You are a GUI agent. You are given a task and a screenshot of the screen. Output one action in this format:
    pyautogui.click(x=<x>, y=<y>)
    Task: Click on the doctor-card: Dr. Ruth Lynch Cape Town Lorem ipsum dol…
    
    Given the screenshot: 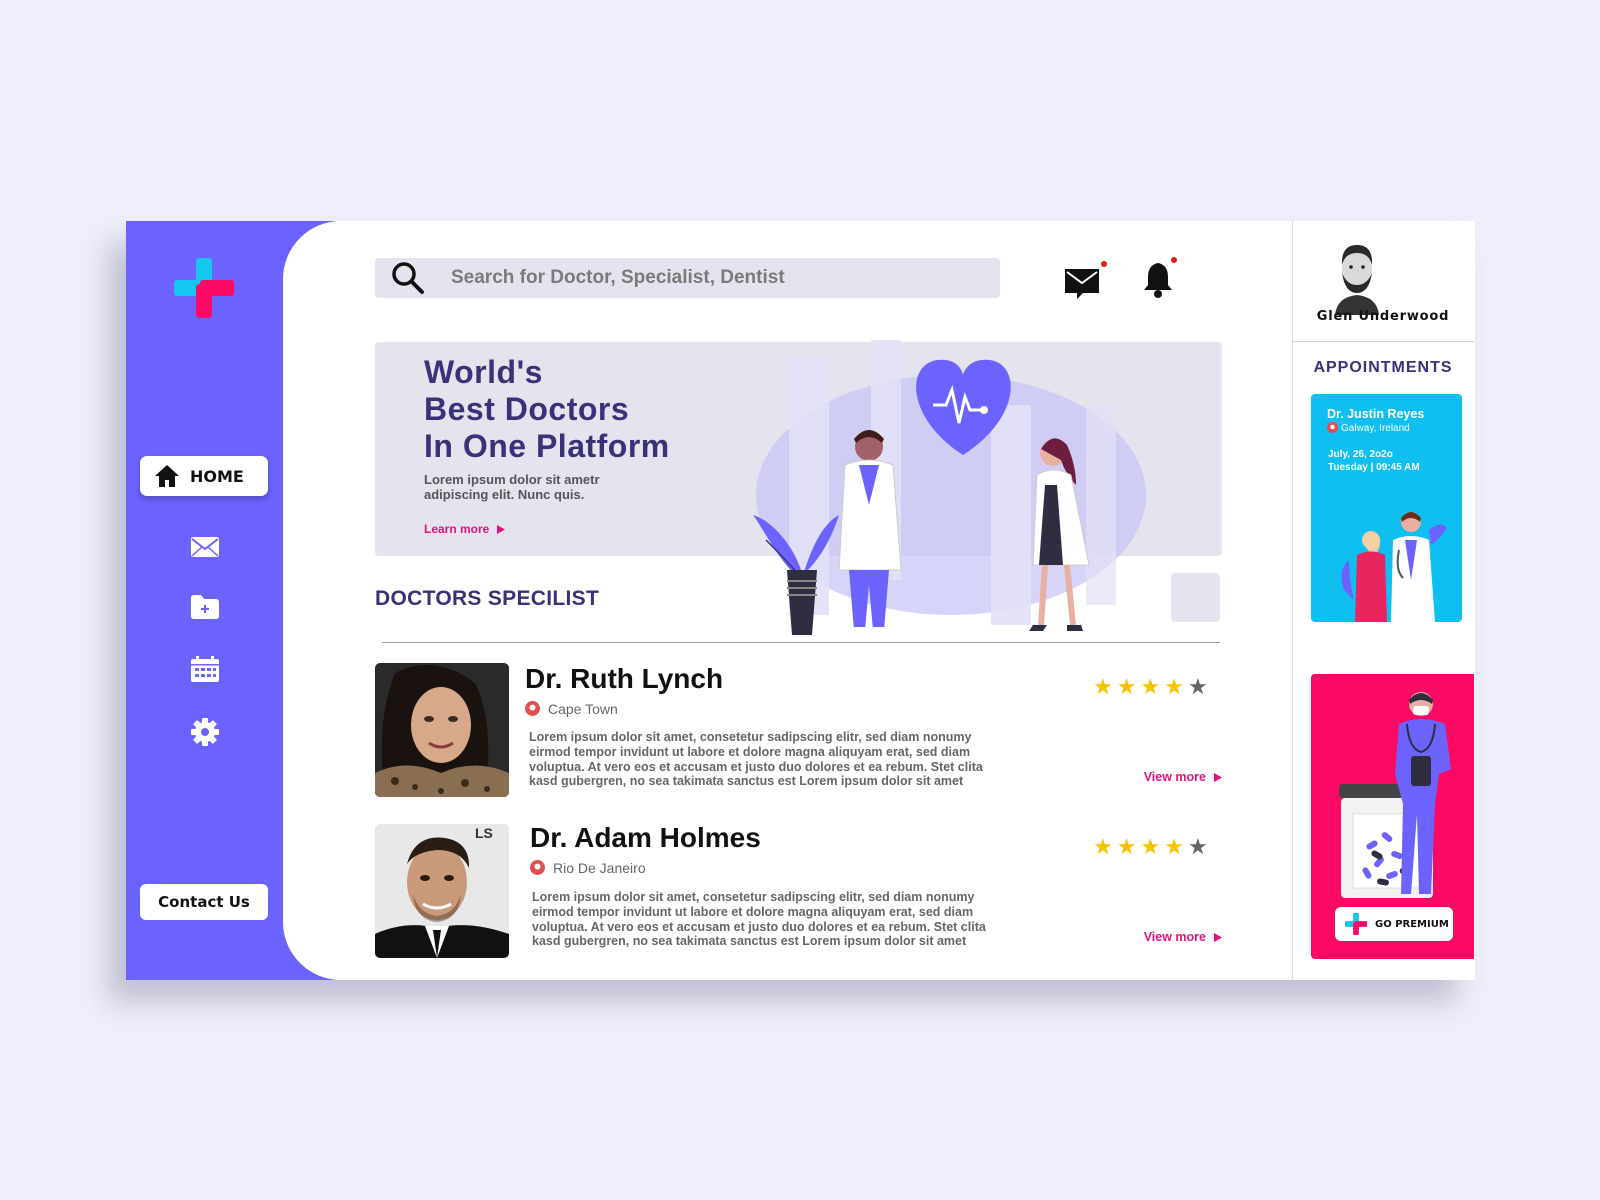 What is the action you would take?
    pyautogui.click(x=798, y=731)
    